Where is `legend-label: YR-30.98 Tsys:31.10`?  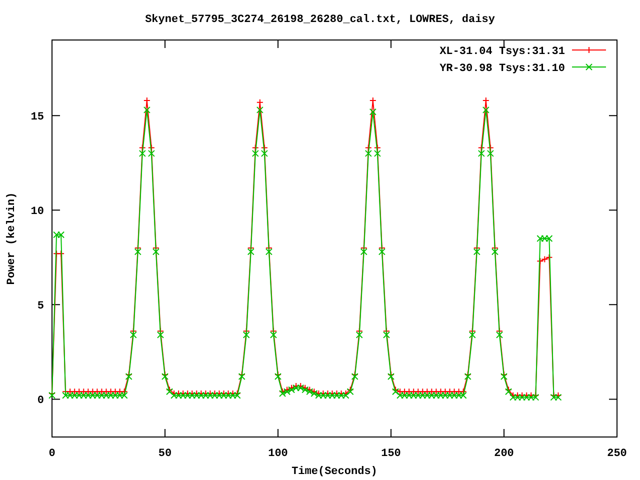 legend-label: YR-30.98 Tsys:31.10 is located at coordinates (502, 69).